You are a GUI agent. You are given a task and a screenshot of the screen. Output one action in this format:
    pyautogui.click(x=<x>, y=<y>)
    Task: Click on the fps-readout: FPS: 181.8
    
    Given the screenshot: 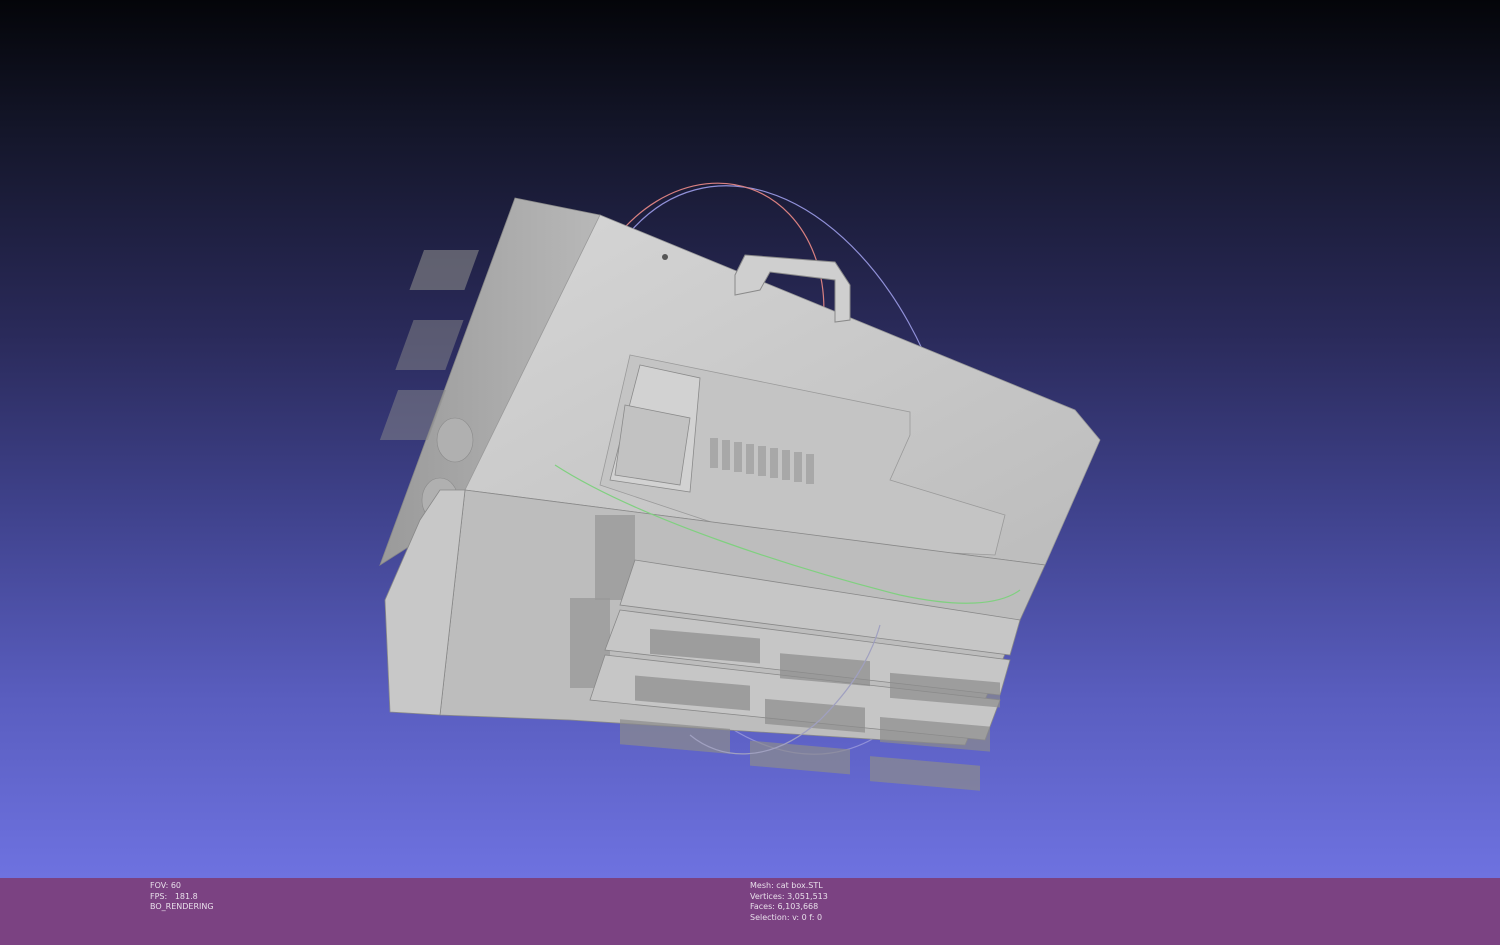 What is the action you would take?
    pyautogui.click(x=174, y=896)
    